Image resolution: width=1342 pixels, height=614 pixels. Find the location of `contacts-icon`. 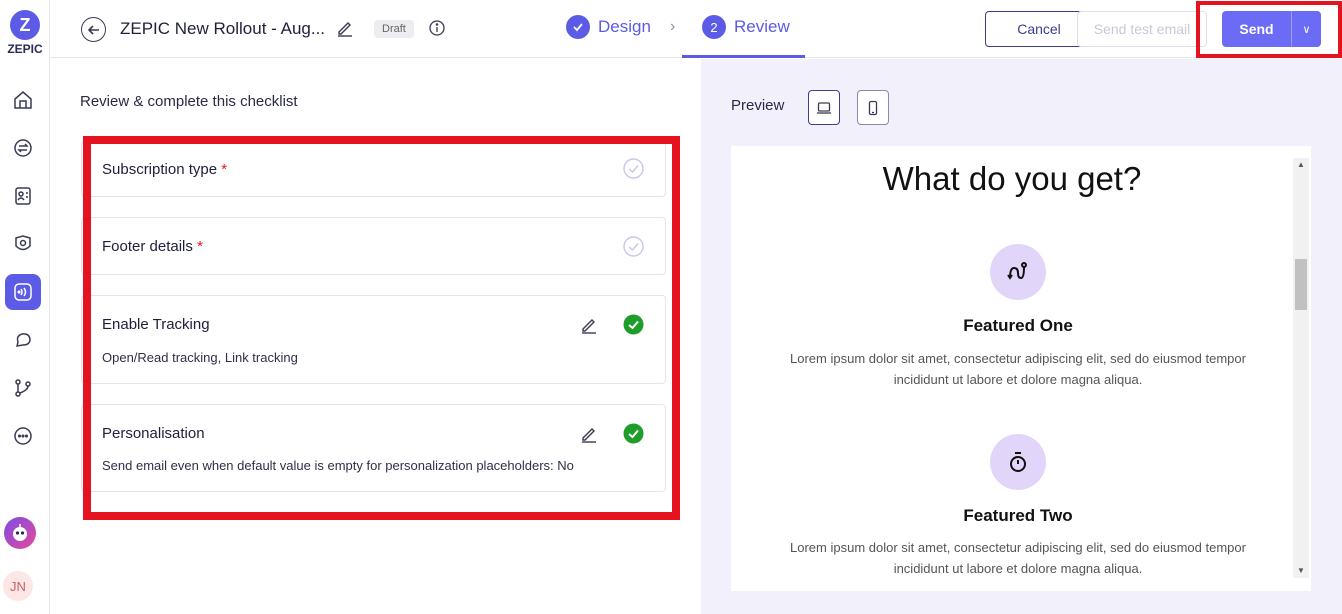

contacts-icon is located at coordinates (23, 196).